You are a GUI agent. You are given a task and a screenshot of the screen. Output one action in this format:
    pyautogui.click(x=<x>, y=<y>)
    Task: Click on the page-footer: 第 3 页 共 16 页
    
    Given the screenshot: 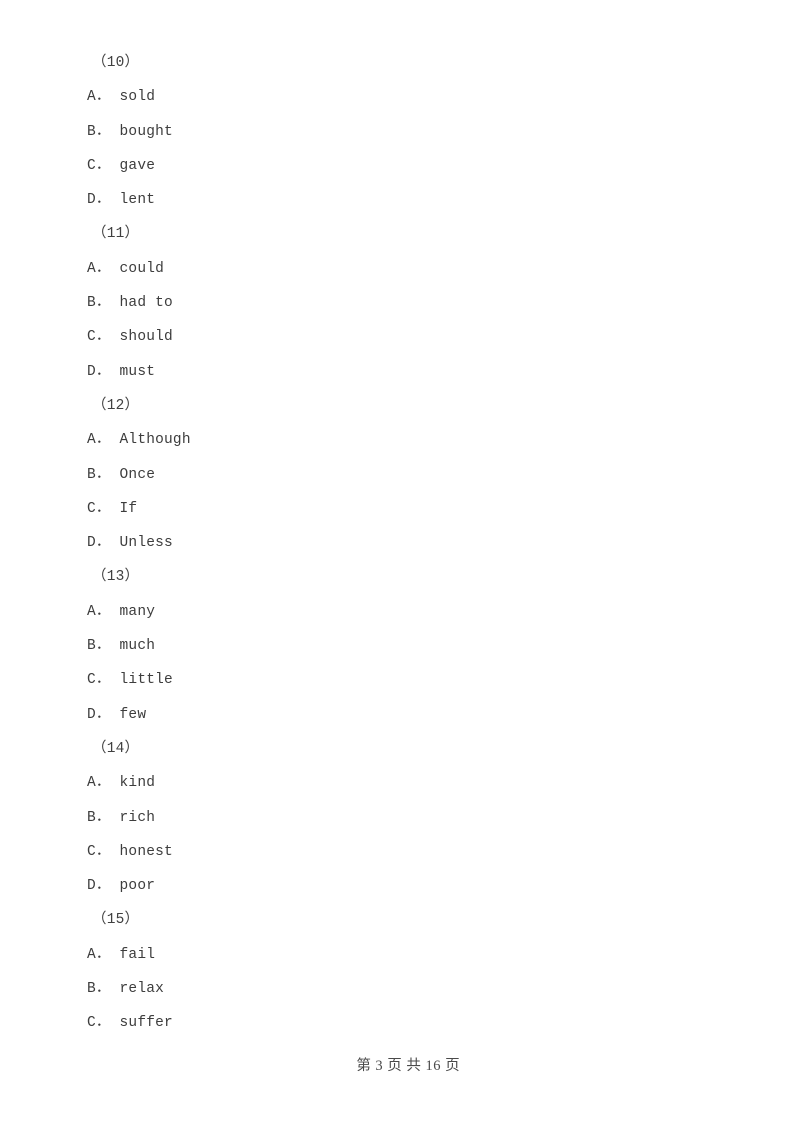 What is the action you would take?
    pyautogui.click(x=400, y=1066)
    